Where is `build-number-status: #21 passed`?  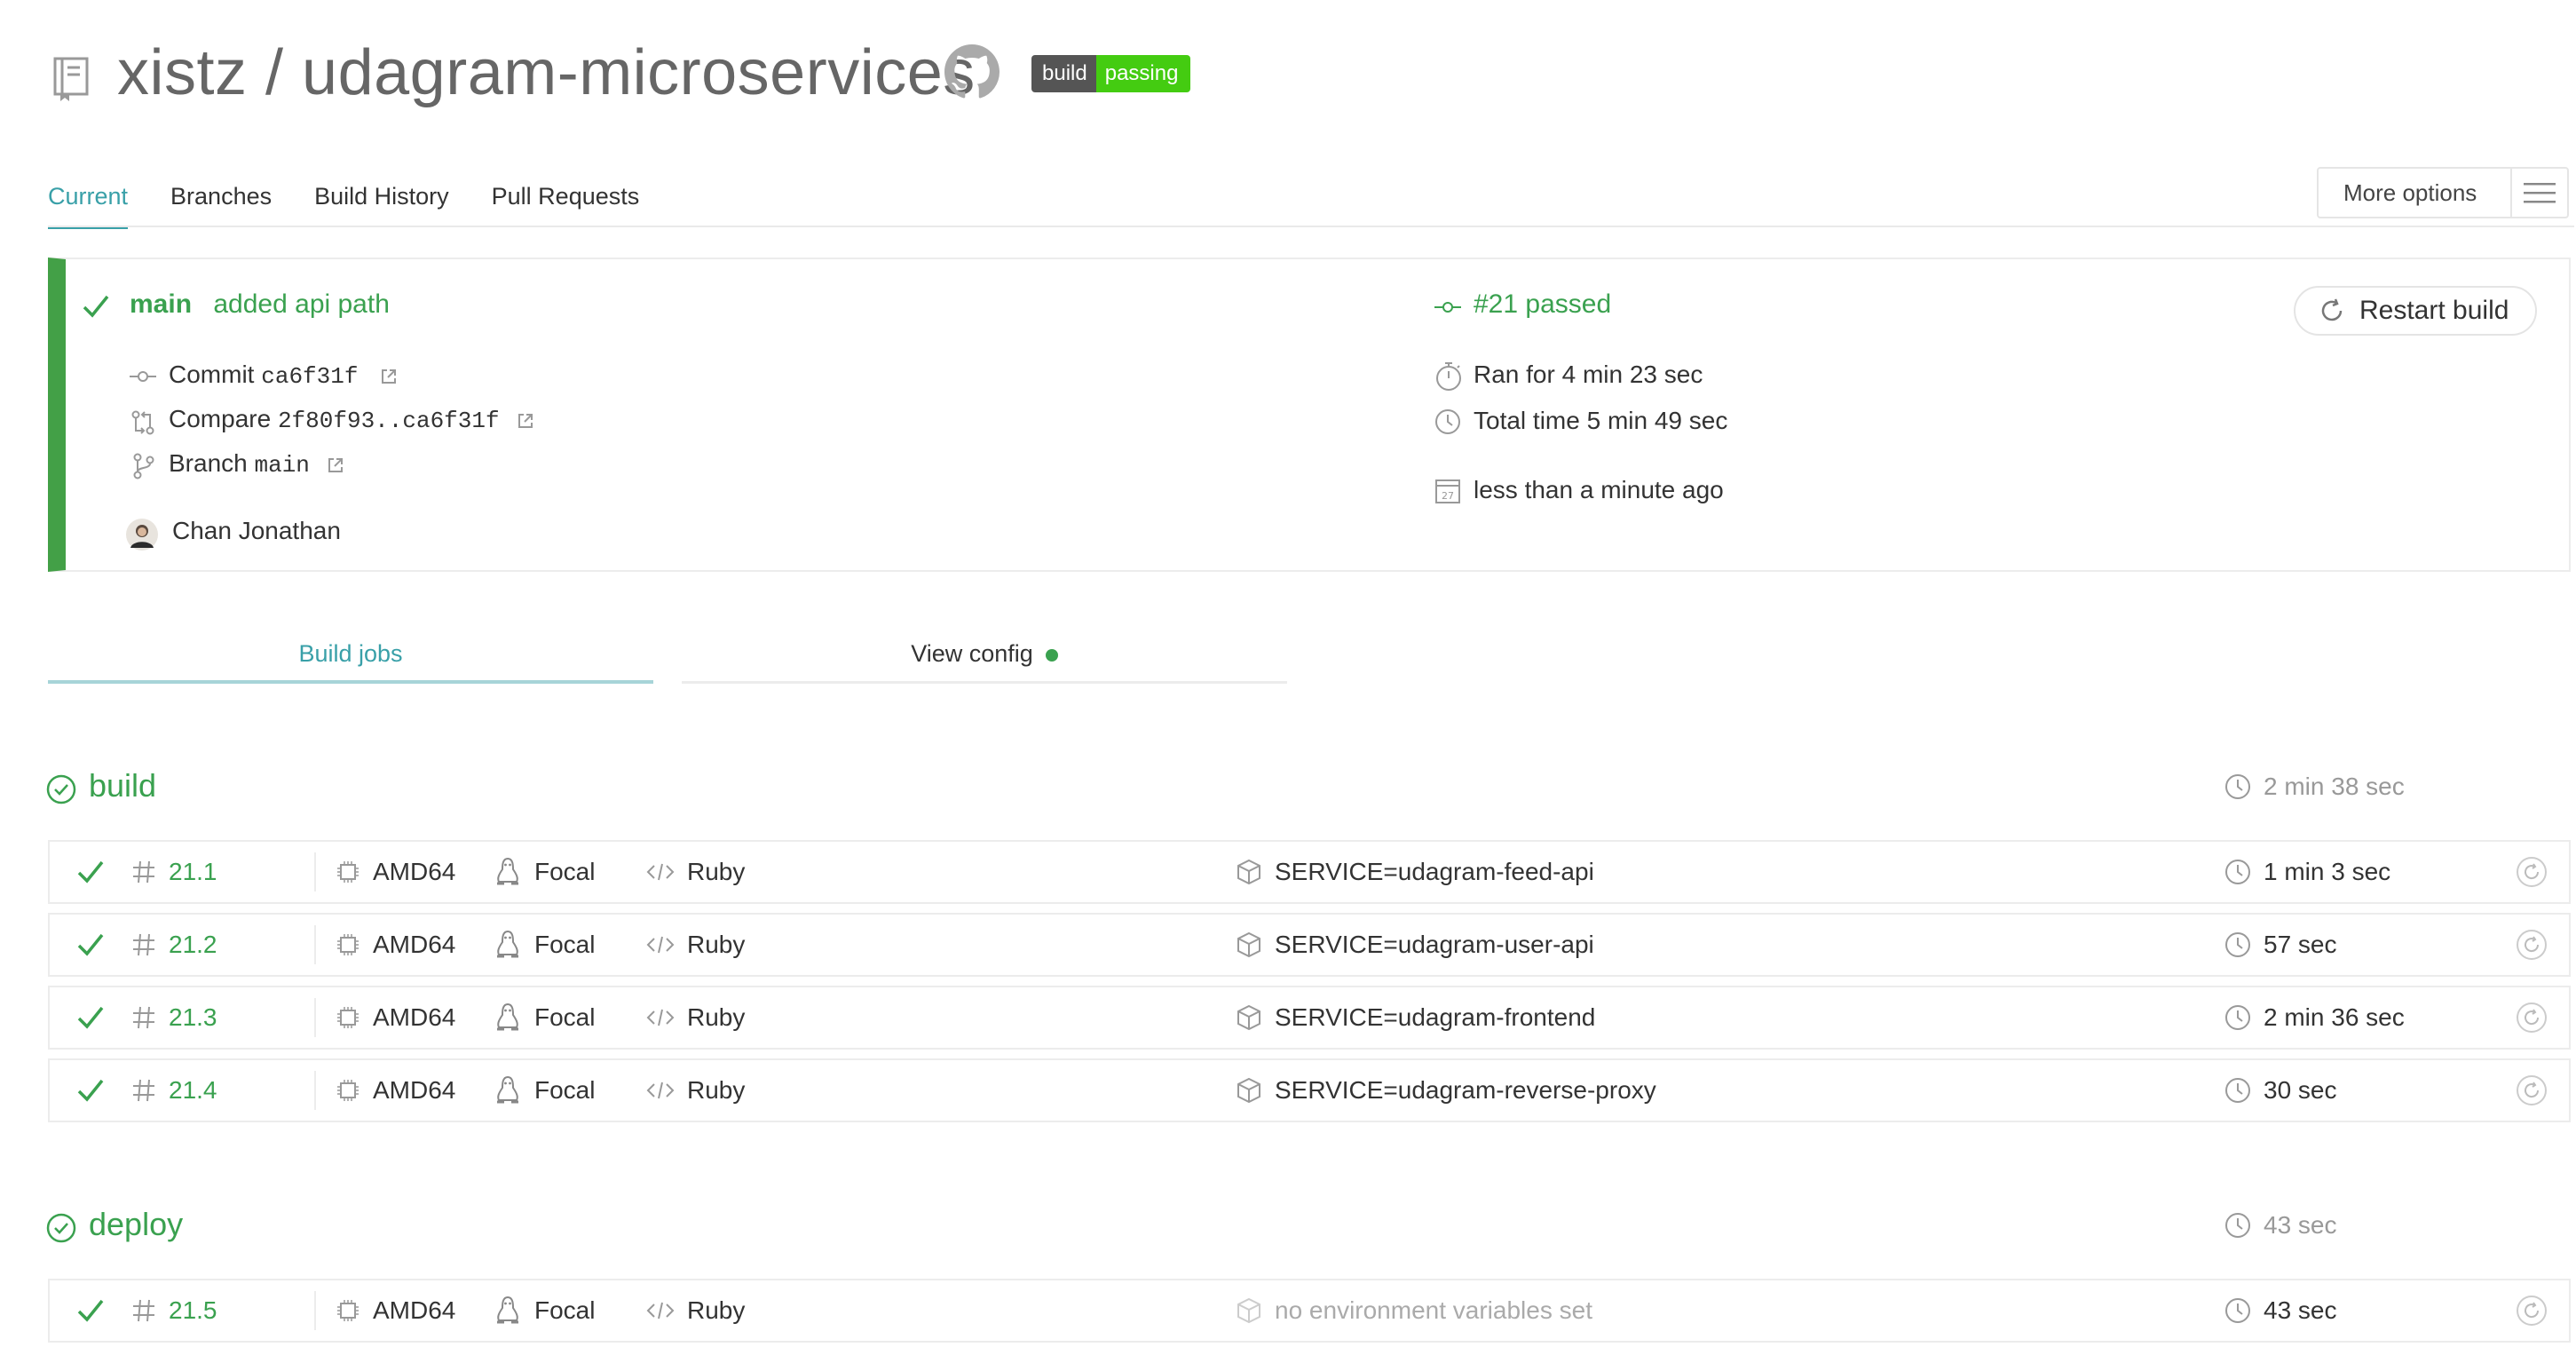 build-number-status: #21 passed is located at coordinates (1542, 304).